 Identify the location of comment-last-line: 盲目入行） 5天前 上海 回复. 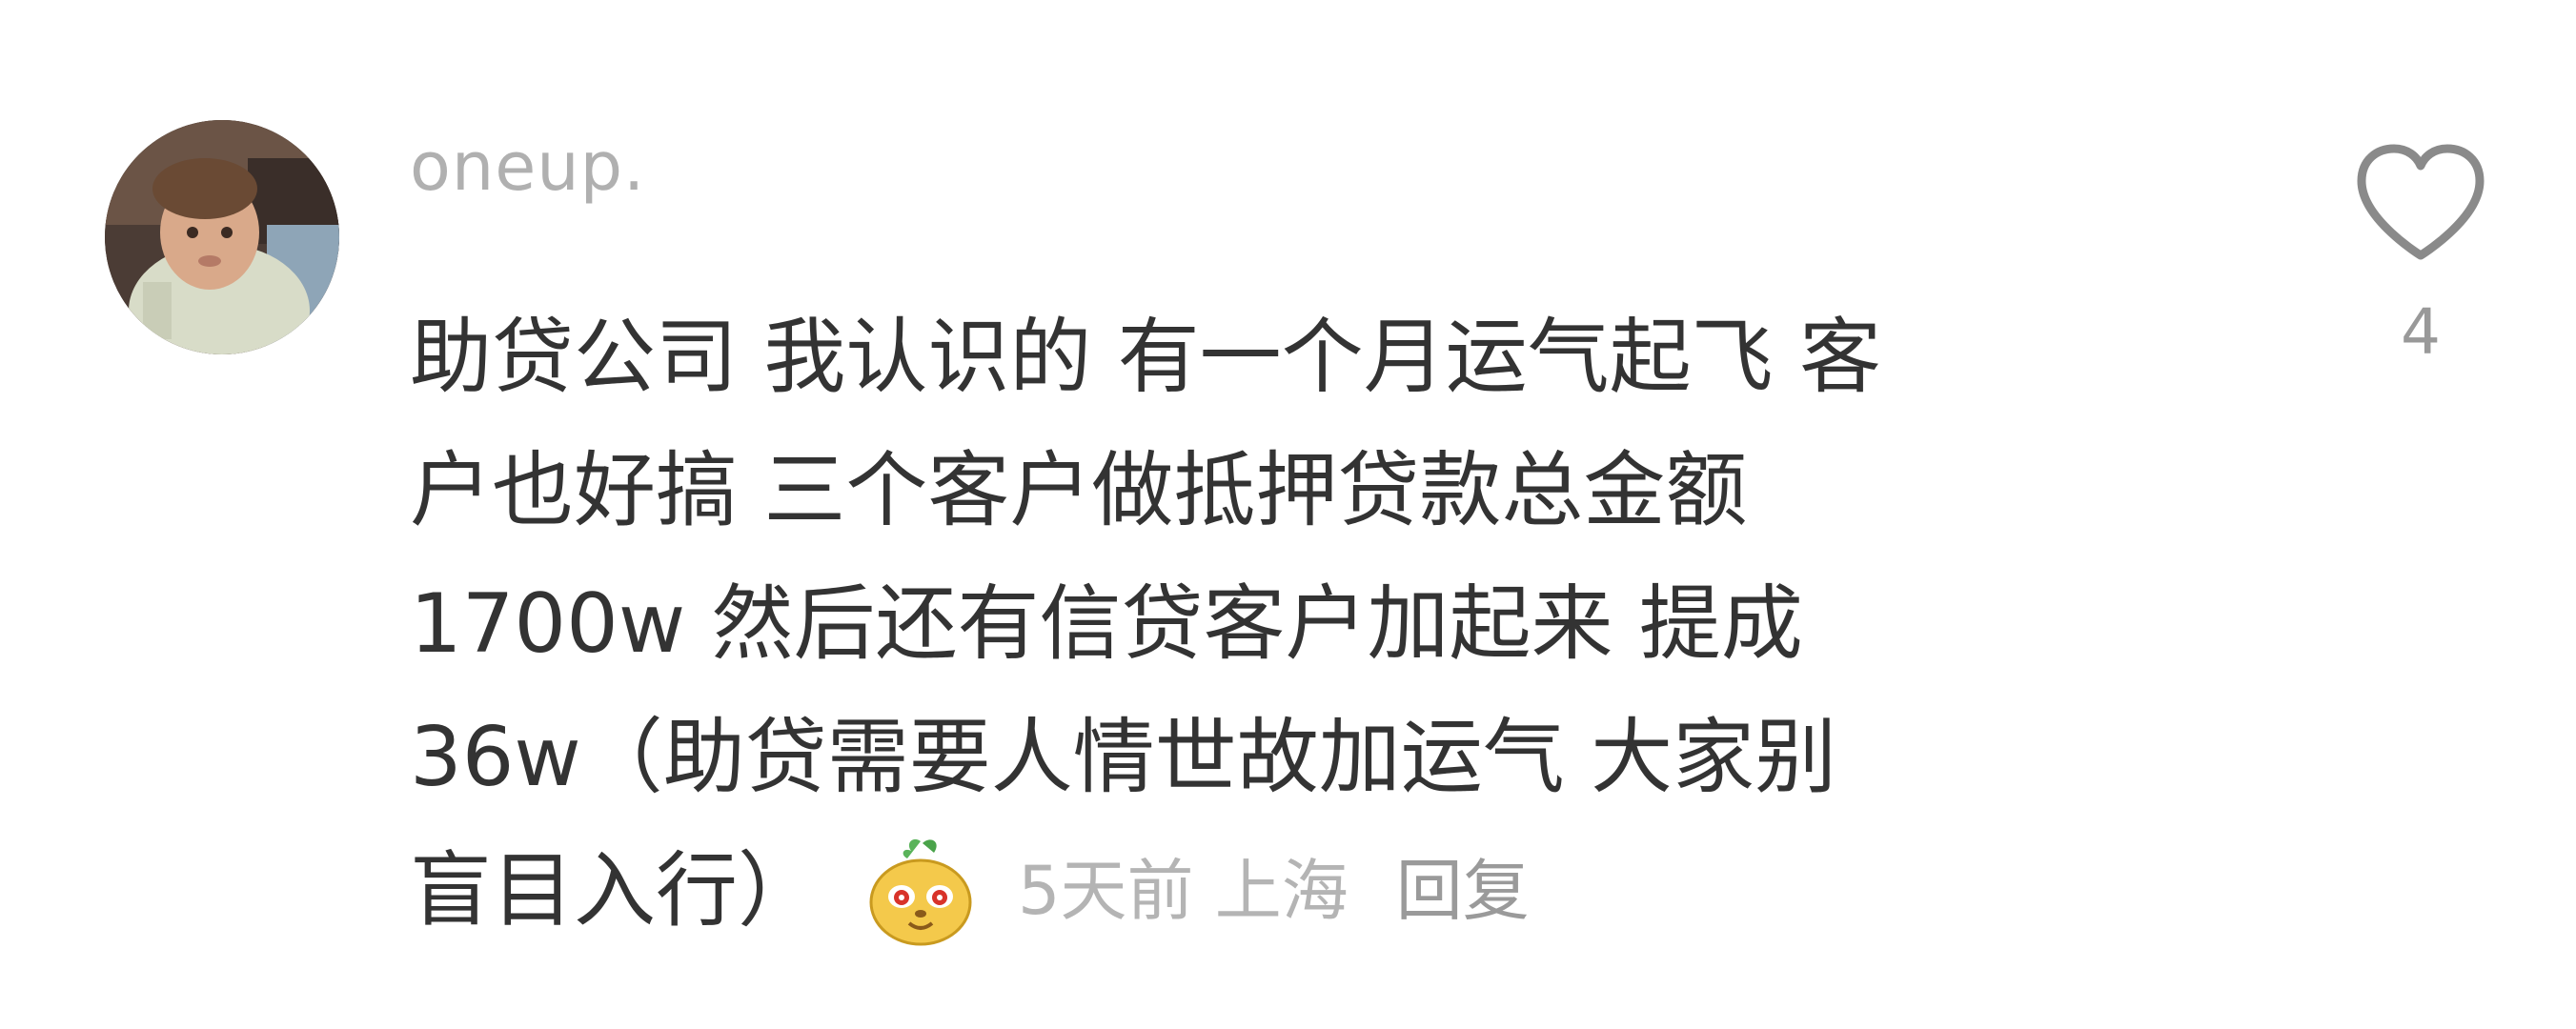
(1315, 891).